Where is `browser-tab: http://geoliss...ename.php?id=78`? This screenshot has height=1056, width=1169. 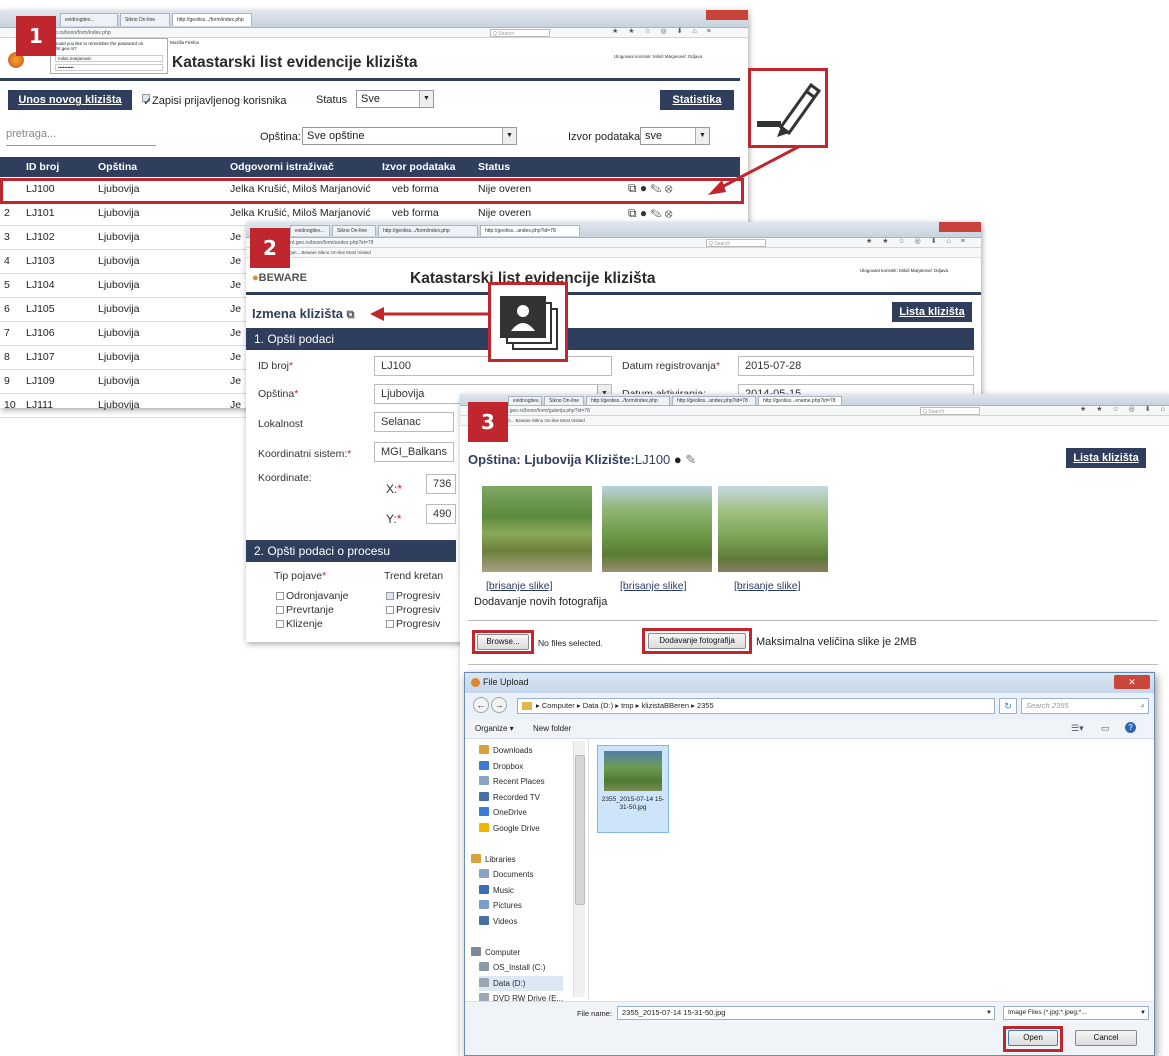
browser-tab: http://geoliss...ename.php?id=78 is located at coordinates (800, 400).